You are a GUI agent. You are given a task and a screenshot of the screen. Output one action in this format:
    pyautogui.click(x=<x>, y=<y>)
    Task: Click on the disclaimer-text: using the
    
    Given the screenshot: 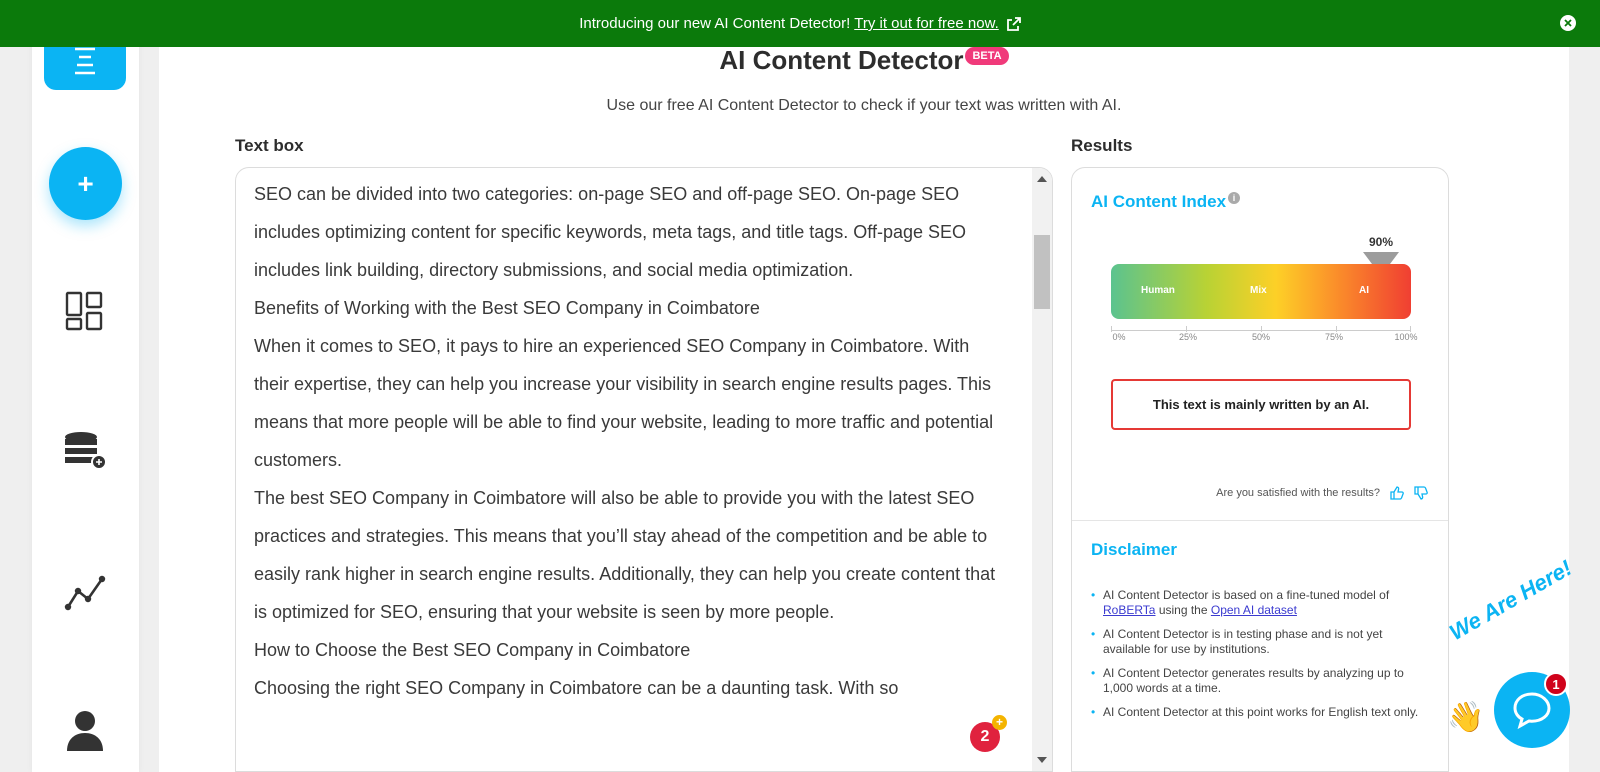 What is the action you would take?
    pyautogui.click(x=1183, y=610)
    